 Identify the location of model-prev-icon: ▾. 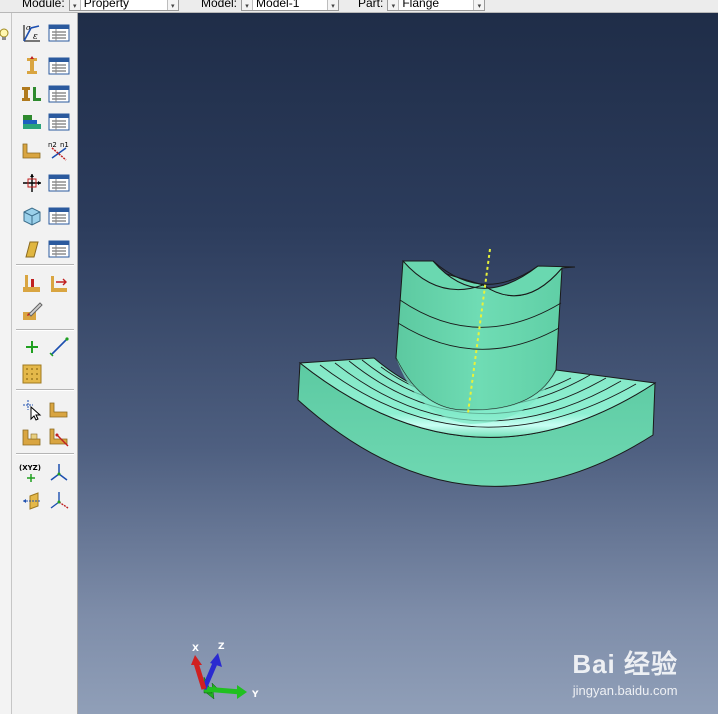
(248, 5).